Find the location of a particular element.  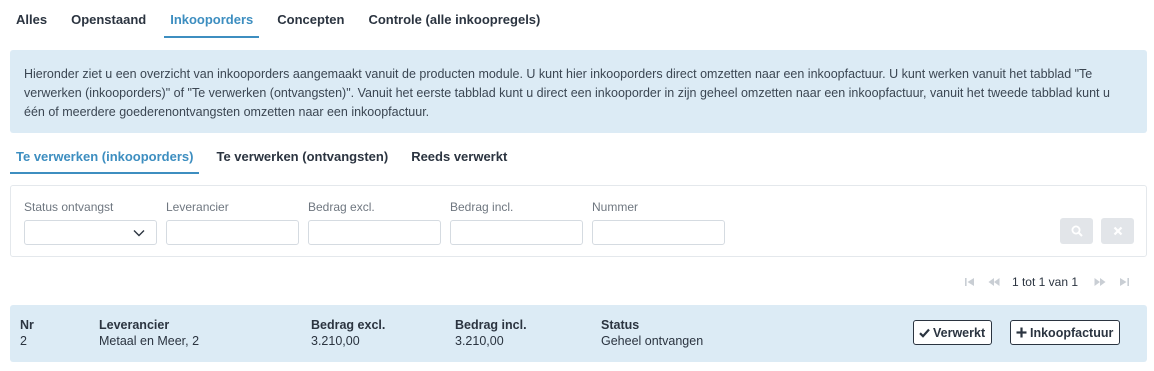

check-icon is located at coordinates (924, 333).